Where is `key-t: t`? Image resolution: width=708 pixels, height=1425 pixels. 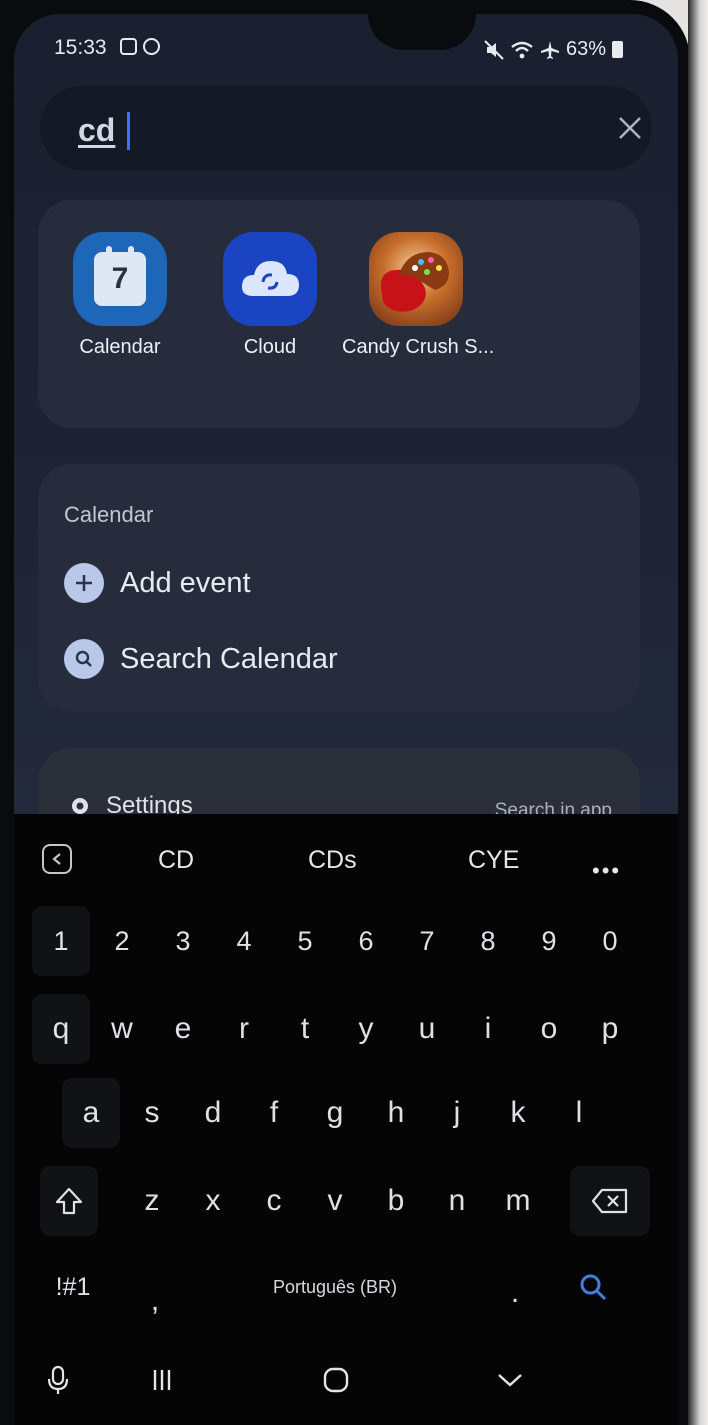 key-t: t is located at coordinates (305, 1029).